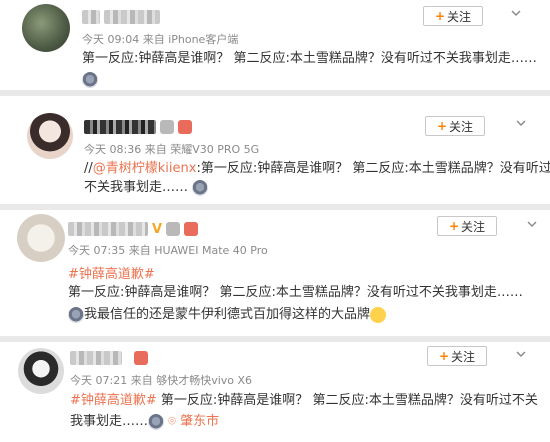 This screenshot has width=550, height=442. Describe the element at coordinates (161, 380) in the screenshot. I see `post-meta: 今天 07:21 来自 够快才畅快vivo X6` at that location.